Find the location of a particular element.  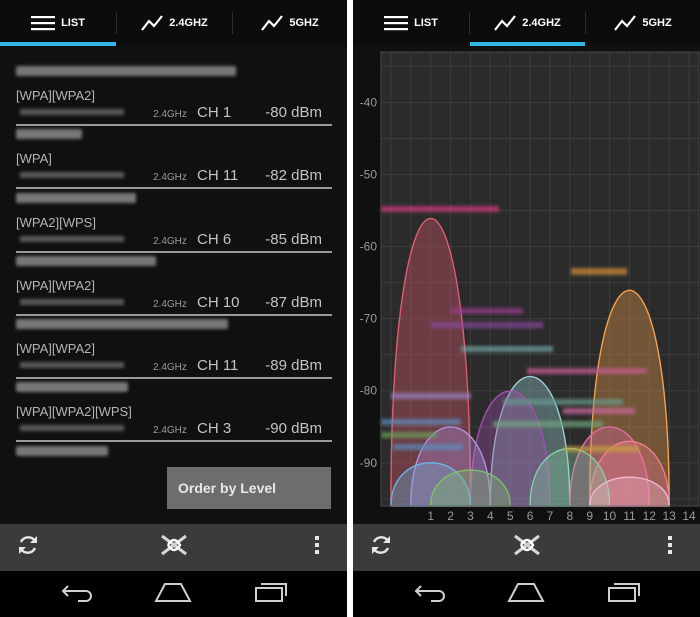

system-nav-bar is located at coordinates (526, 594).